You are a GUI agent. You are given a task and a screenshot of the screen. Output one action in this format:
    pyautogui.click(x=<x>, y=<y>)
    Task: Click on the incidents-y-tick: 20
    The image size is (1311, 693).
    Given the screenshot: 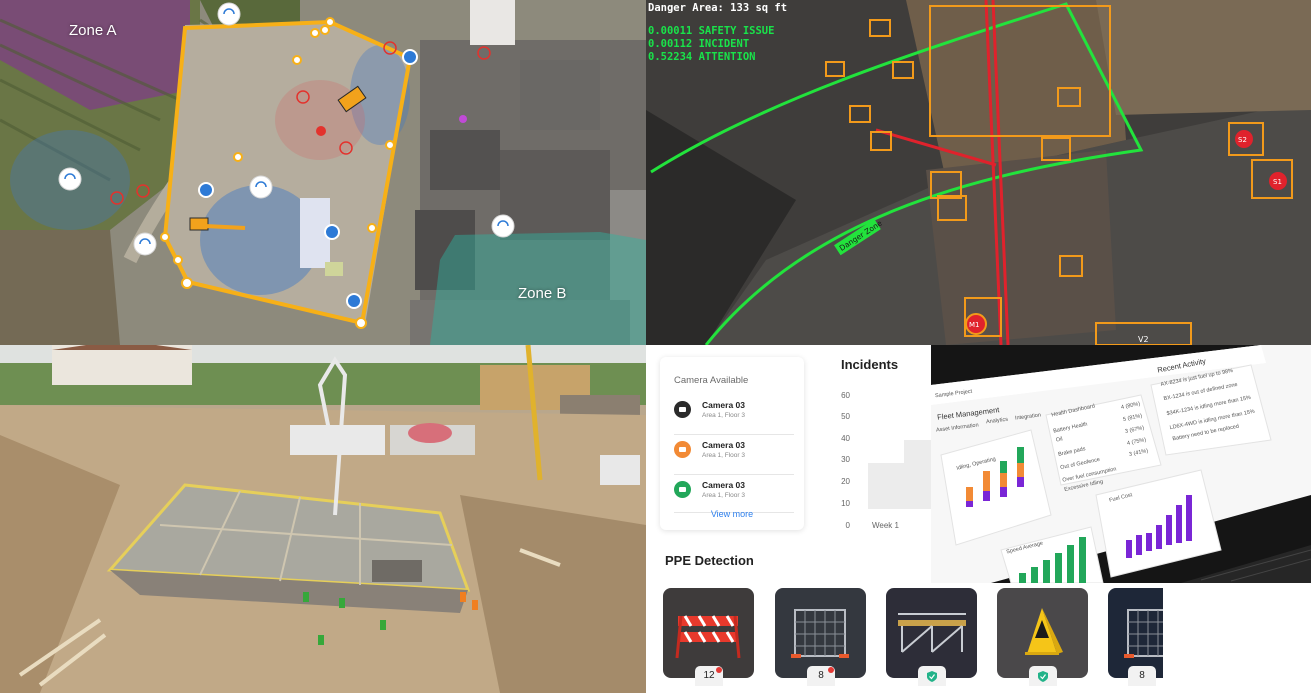 What is the action you would take?
    pyautogui.click(x=845, y=481)
    